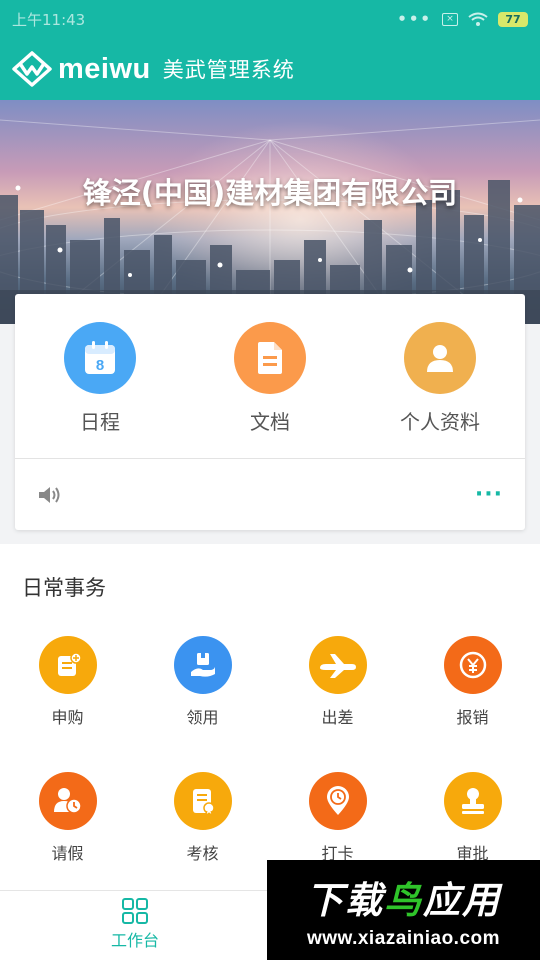  What do you see at coordinates (414, 19) in the screenshot?
I see `notification-dots-icon: •••` at bounding box center [414, 19].